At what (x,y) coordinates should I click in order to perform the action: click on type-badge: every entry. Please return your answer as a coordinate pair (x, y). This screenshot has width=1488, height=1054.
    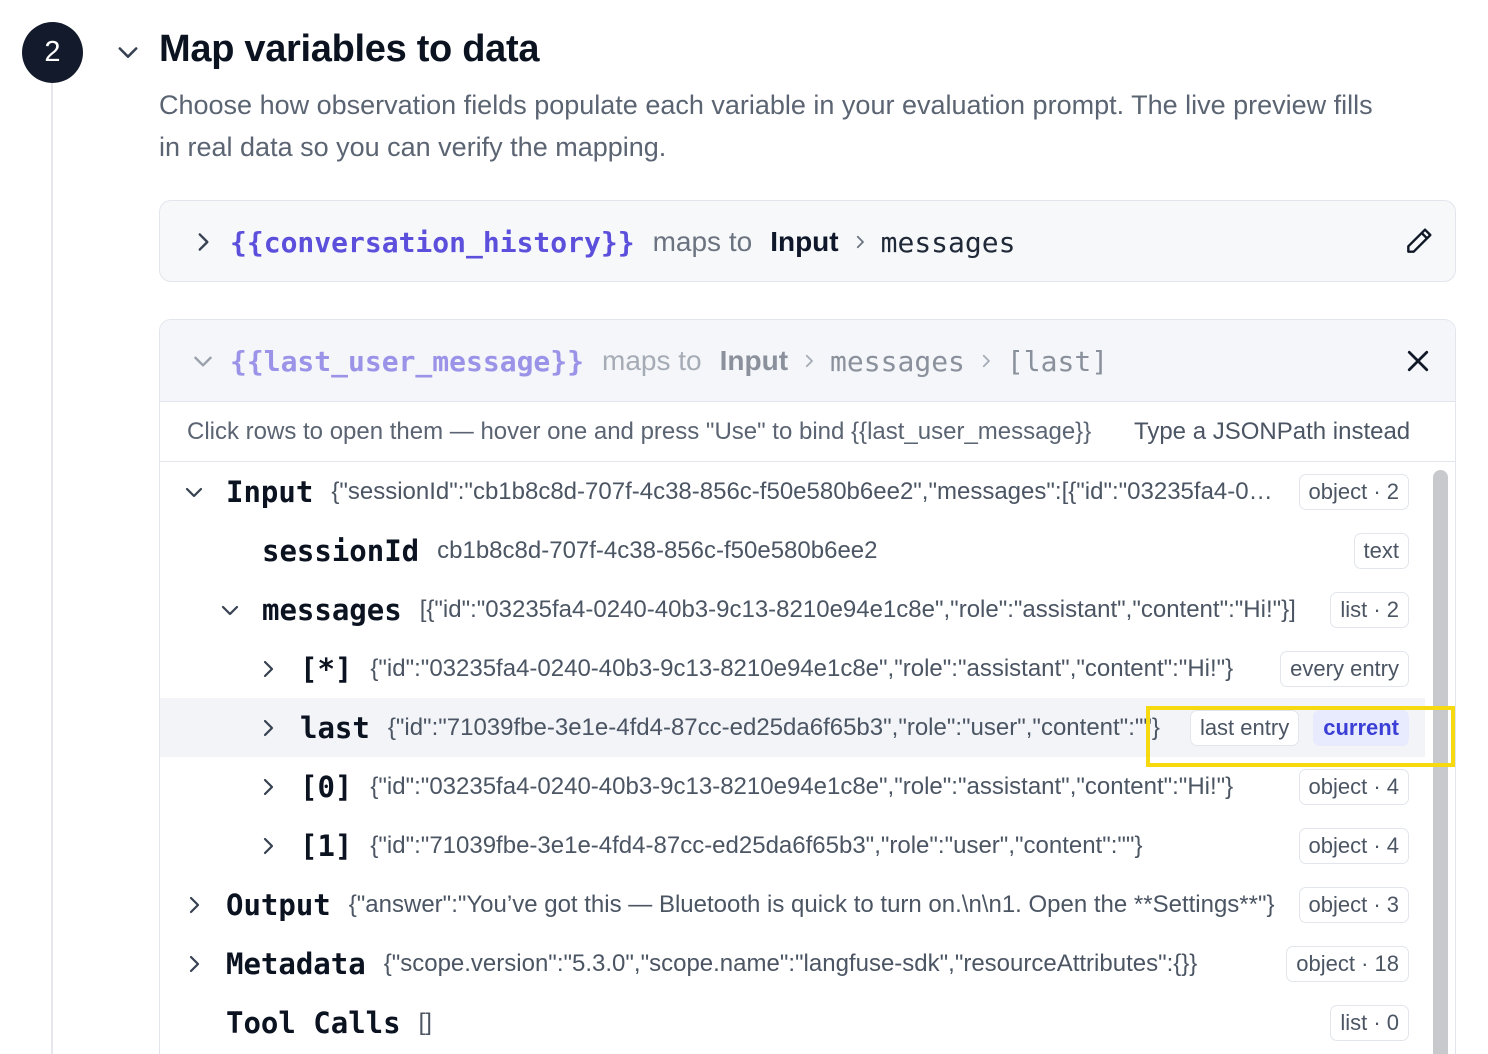
    Looking at the image, I should click on (1344, 668).